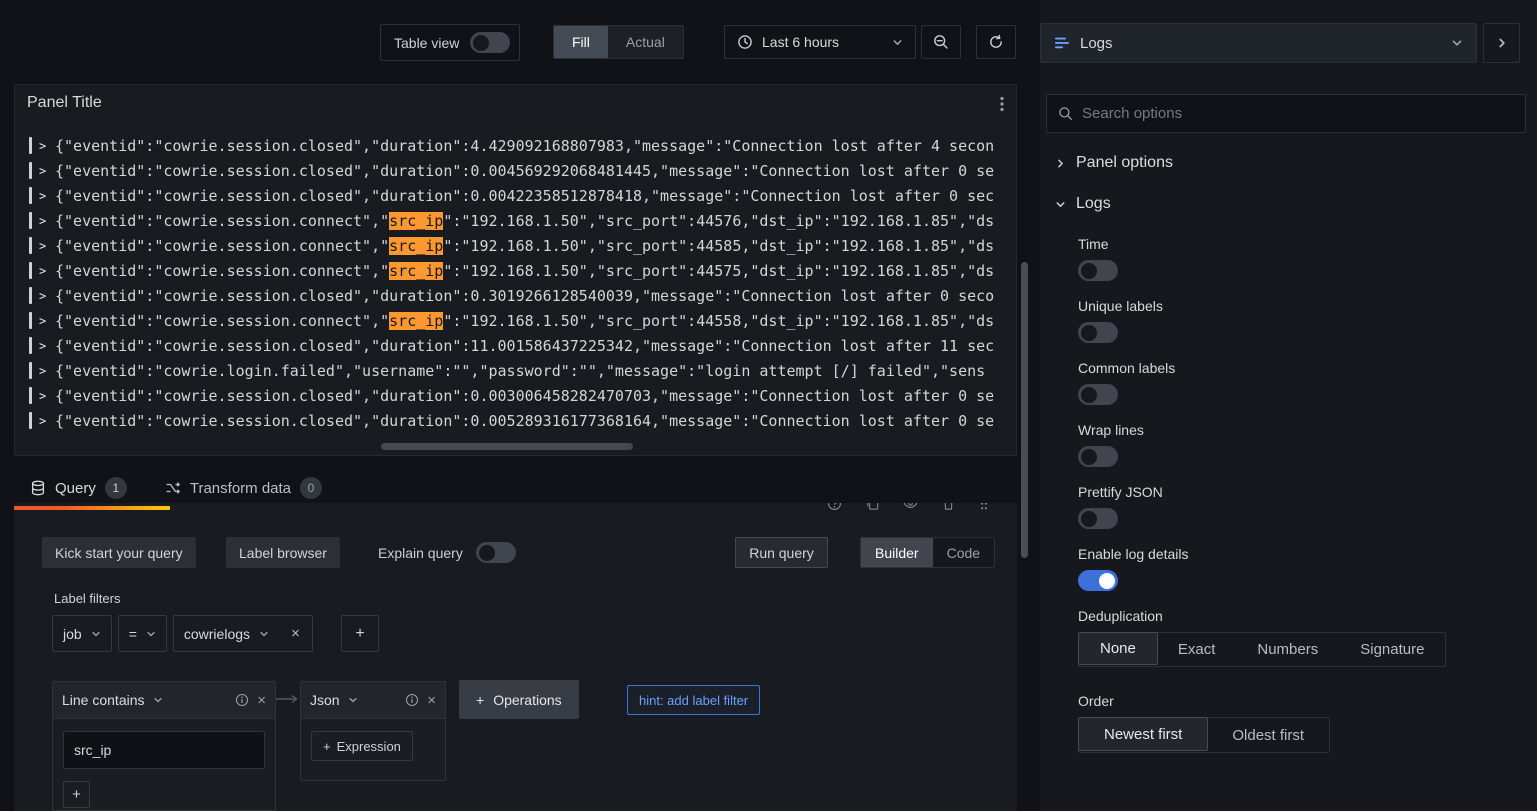  Describe the element at coordinates (820, 42) in the screenshot. I see `time-range-picker: Last 6 hours` at that location.